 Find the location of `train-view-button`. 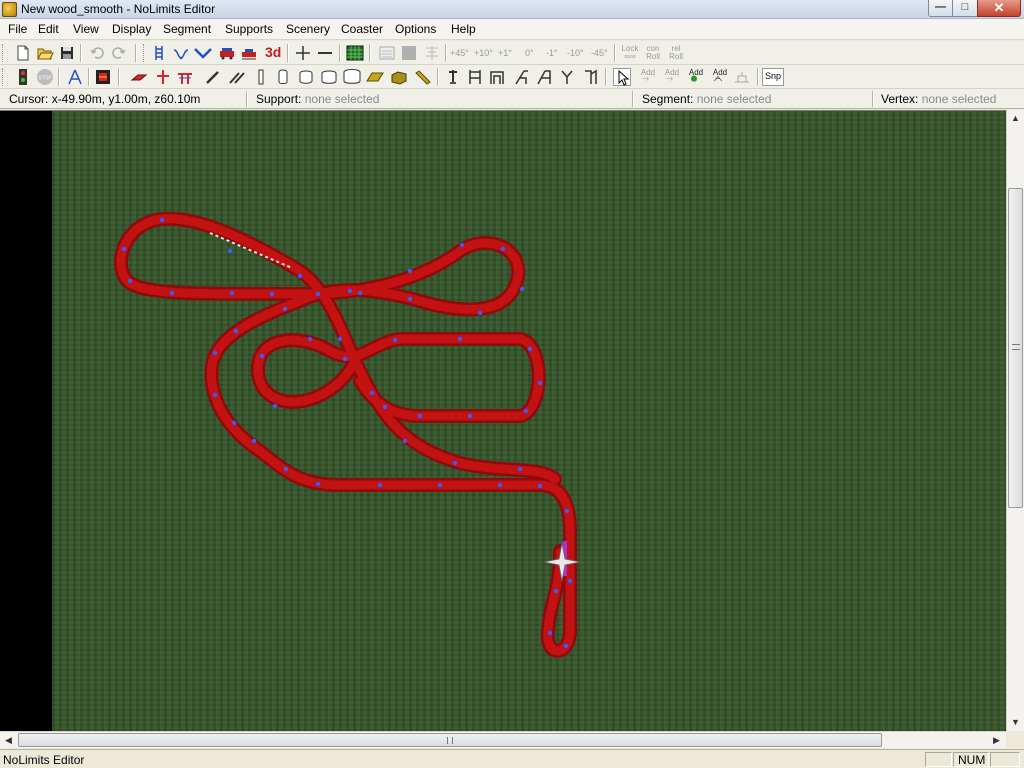

train-view-button is located at coordinates (227, 53).